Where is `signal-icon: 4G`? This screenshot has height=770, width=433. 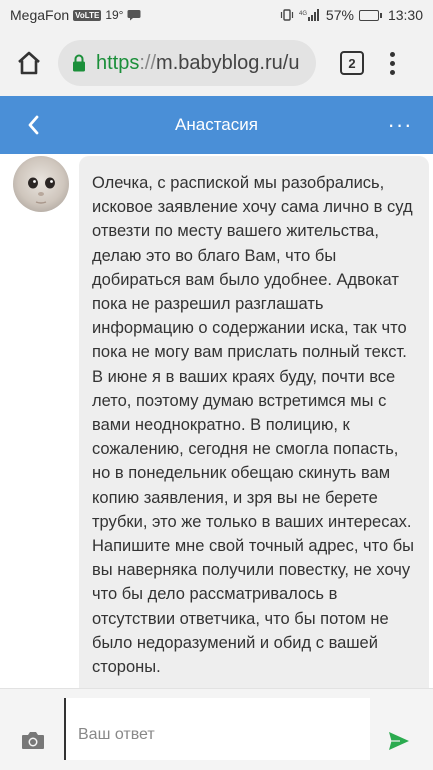
signal-icon: 4G is located at coordinates (310, 15).